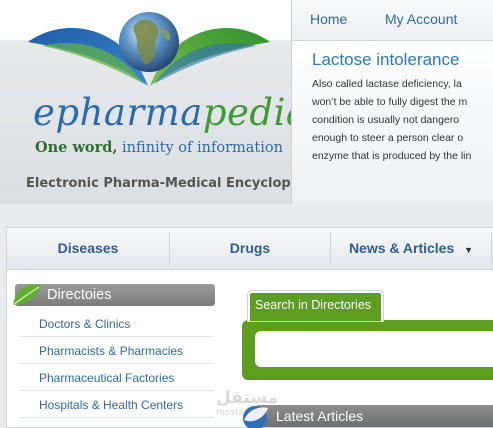 The width and height of the screenshot is (493, 428). Describe the element at coordinates (385, 60) in the screenshot. I see `featured-article-title: Lactose intolerance` at that location.